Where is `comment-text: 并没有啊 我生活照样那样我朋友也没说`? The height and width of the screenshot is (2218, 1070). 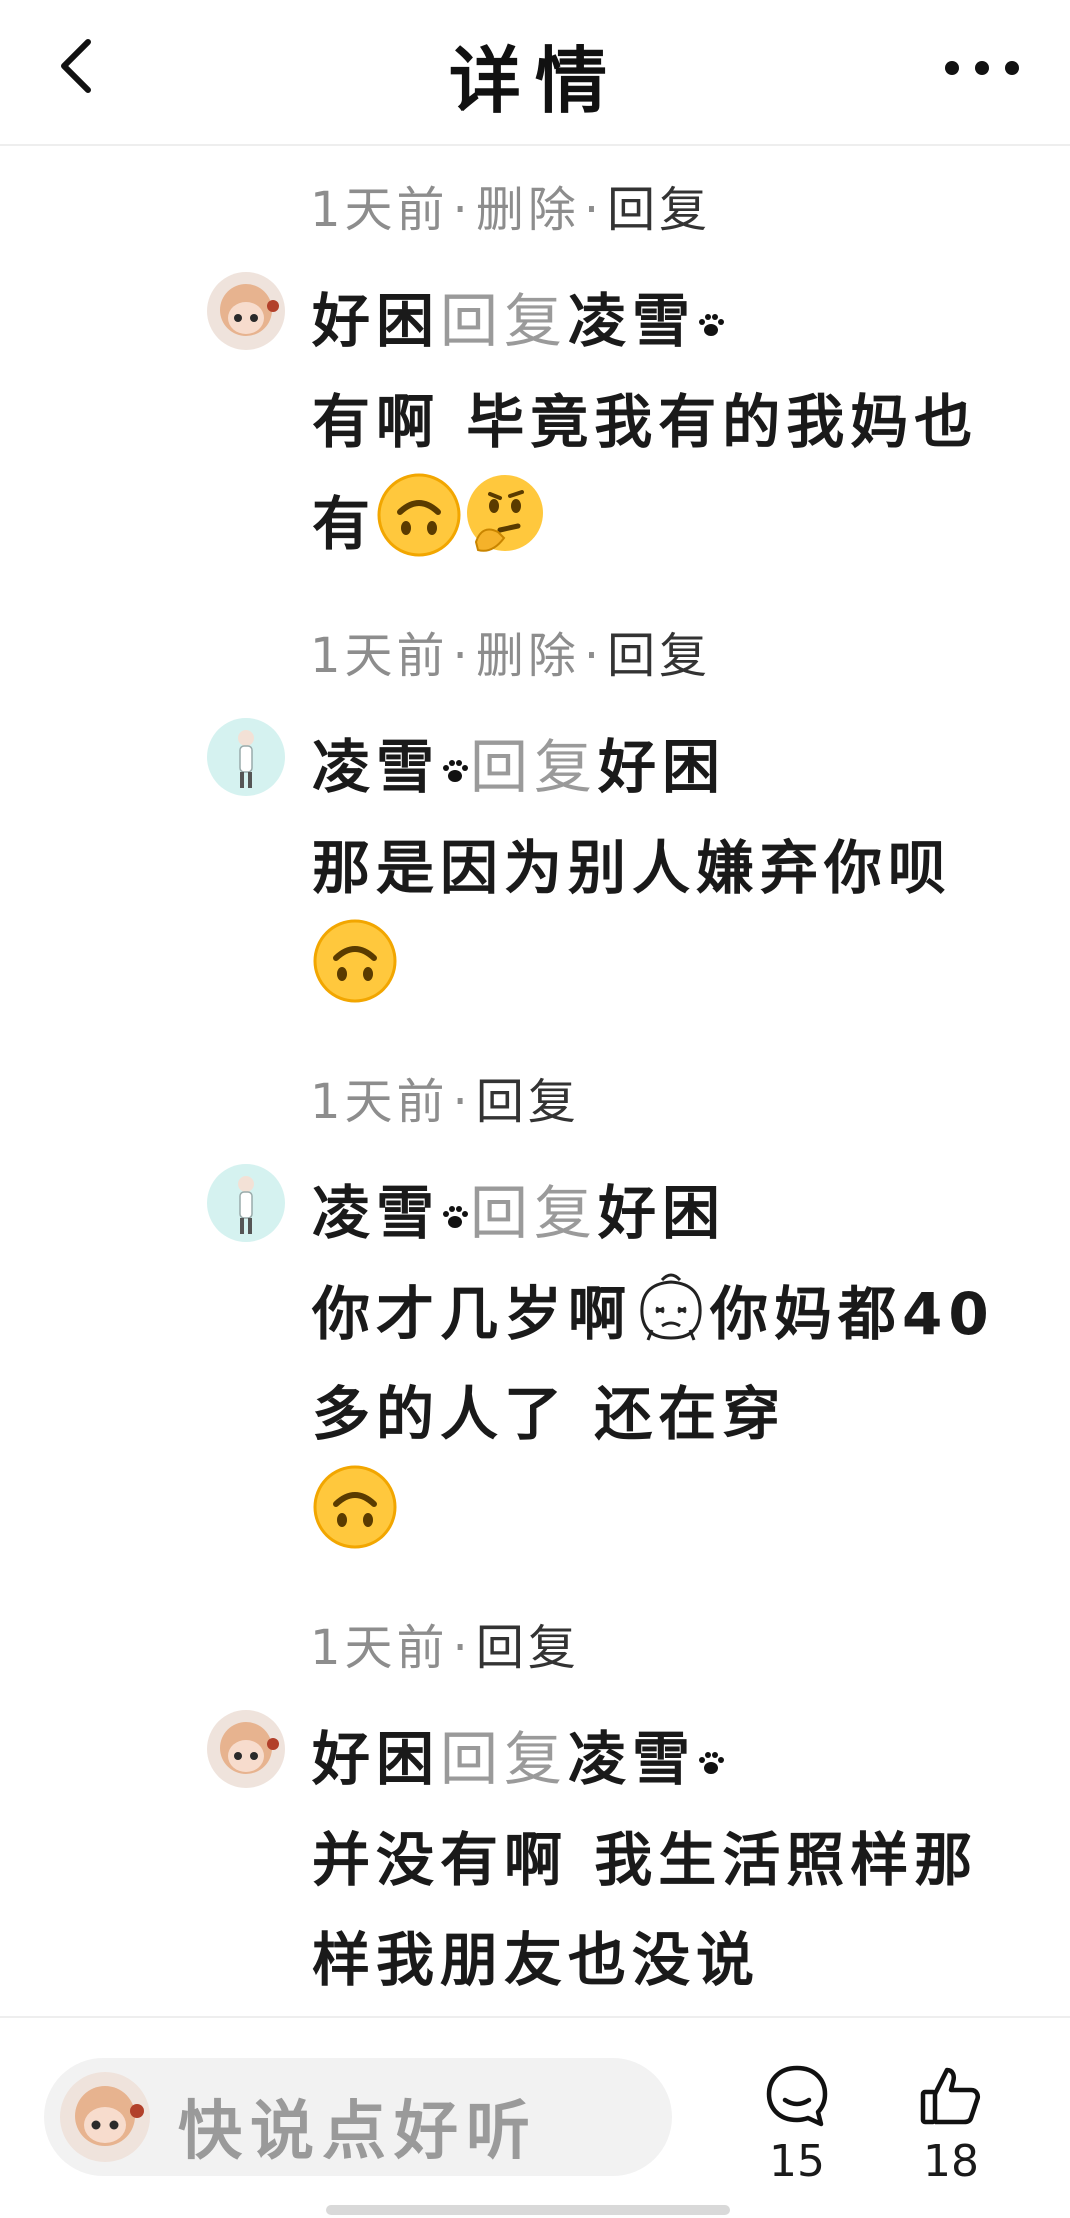 comment-text: 并没有啊 我生活照样那样我朋友也没说 is located at coordinates (672, 1910).